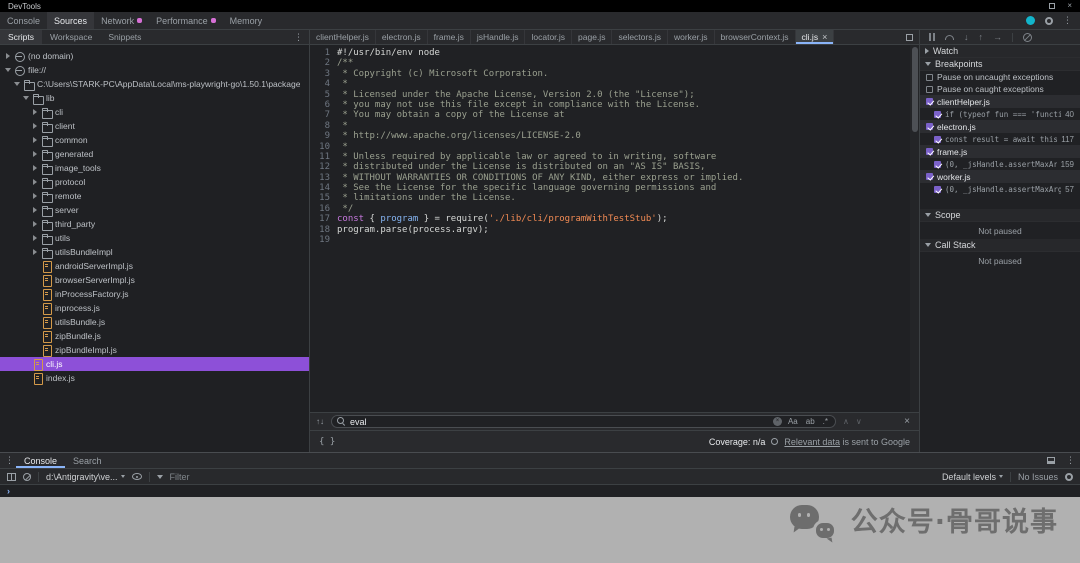  Describe the element at coordinates (1000, 101) in the screenshot. I see `breakpoint-group-clienthelper-js: clientHelper.js` at that location.